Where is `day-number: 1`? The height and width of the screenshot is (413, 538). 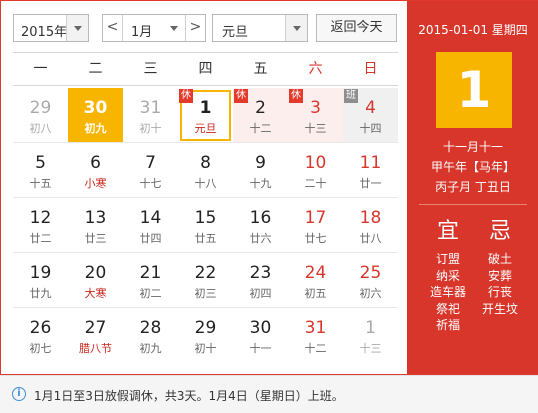 day-number: 1 is located at coordinates (205, 108).